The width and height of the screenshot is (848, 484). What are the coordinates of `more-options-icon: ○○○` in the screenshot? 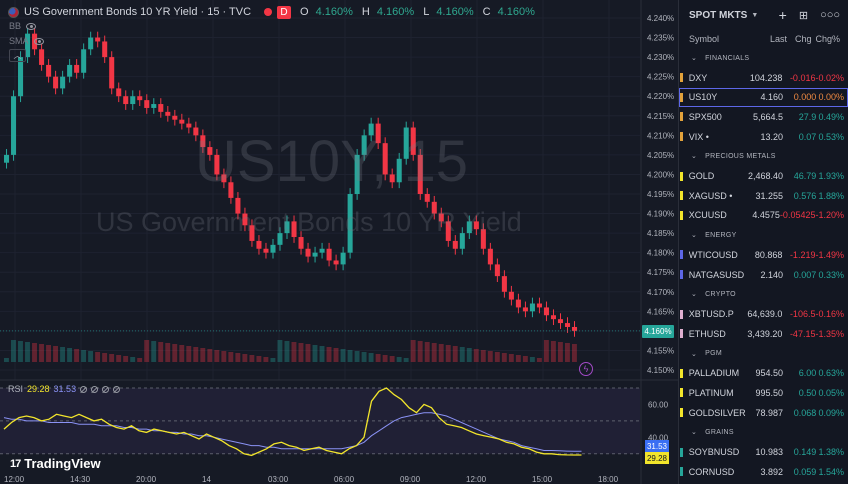 It's located at (830, 15).